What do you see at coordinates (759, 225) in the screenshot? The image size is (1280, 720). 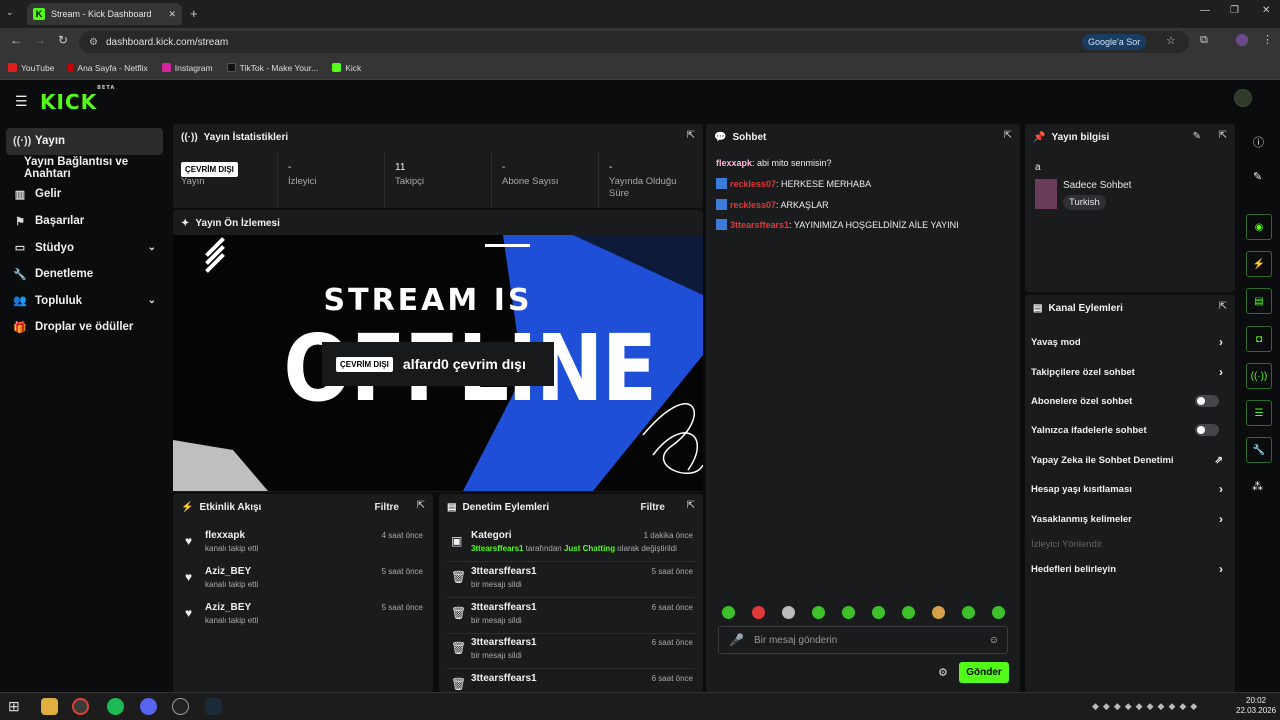 I see `chat-username: 3ttearsffears1` at bounding box center [759, 225].